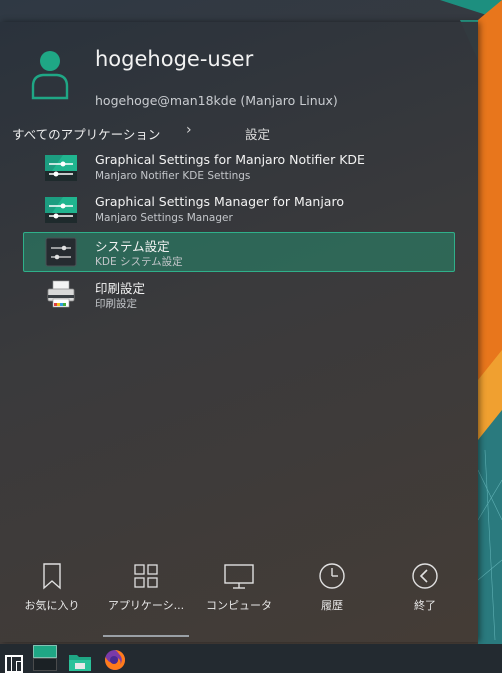  Describe the element at coordinates (80, 661) in the screenshot. I see `file-manager-icon` at that location.